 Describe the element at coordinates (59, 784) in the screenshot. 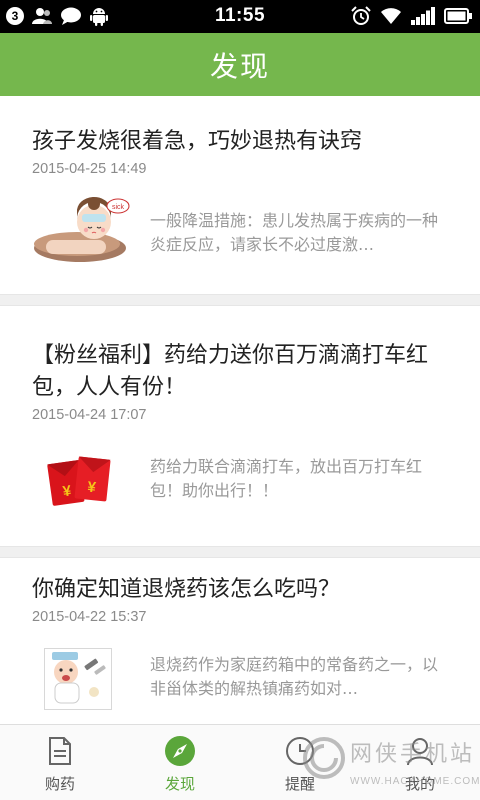

I see `tab-label: 购药` at that location.